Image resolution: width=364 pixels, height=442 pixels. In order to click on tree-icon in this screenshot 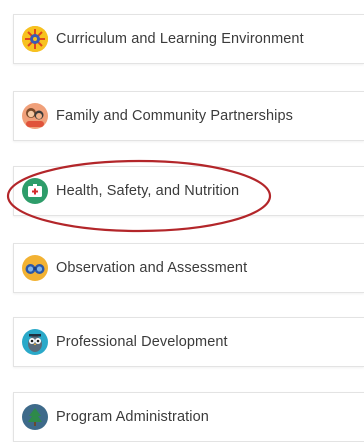, I will do `click(35, 417)`.